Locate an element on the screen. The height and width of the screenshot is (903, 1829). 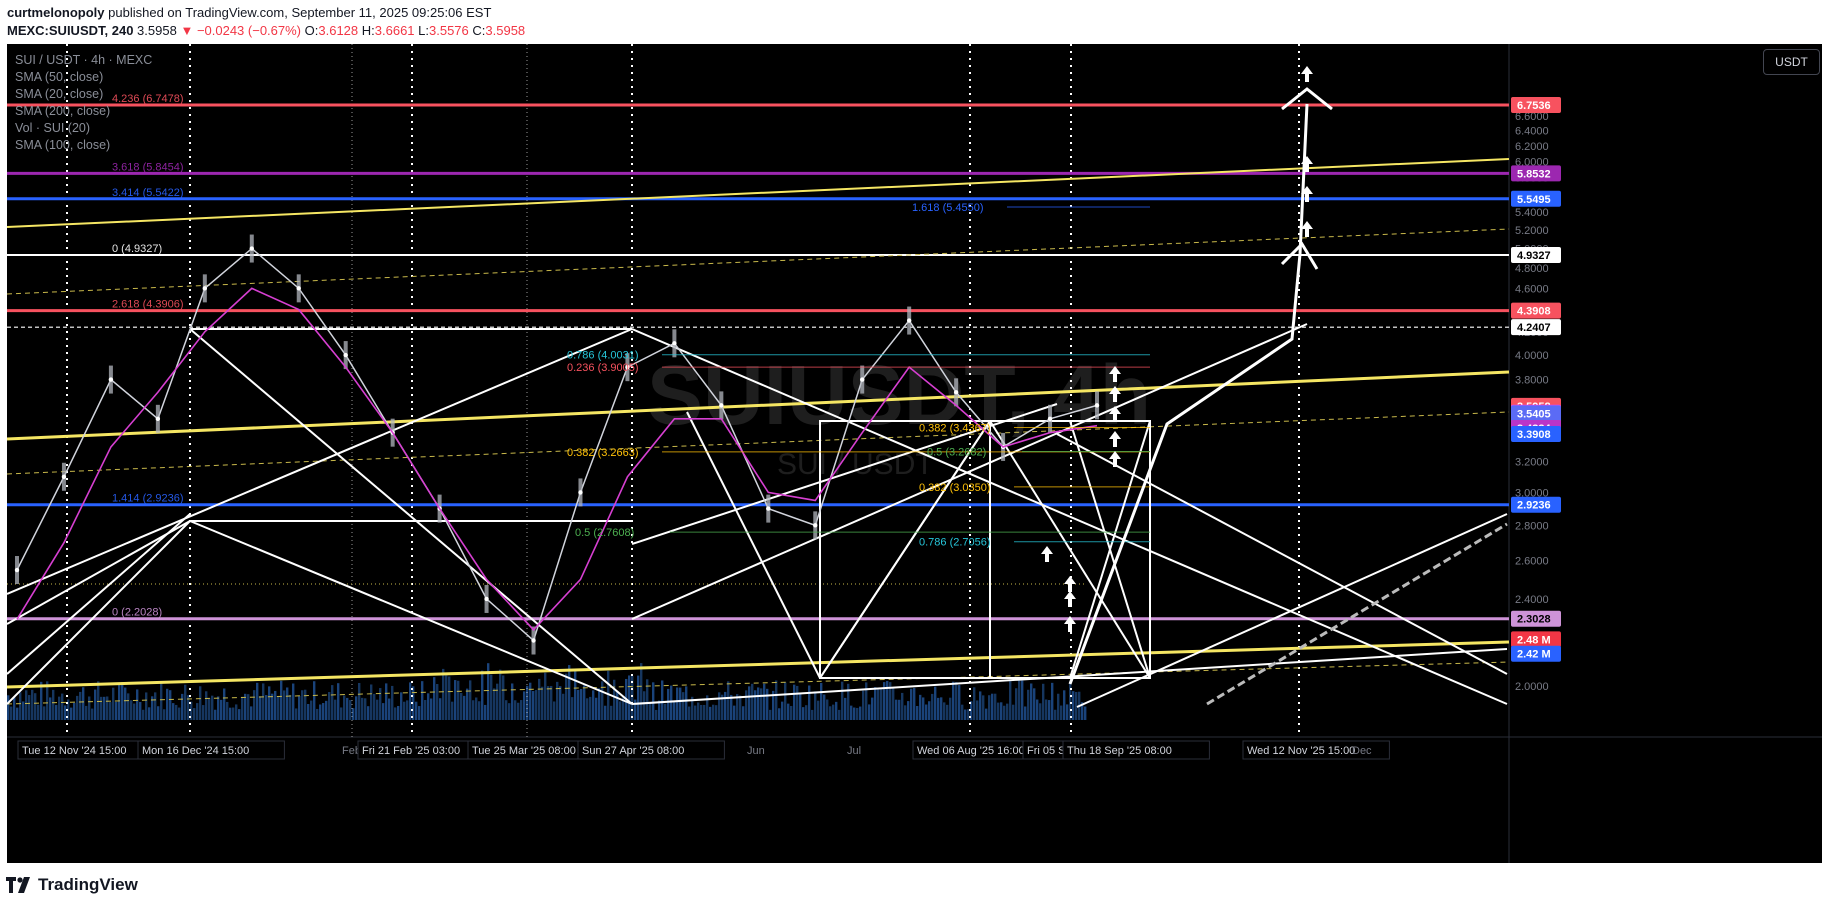
fib-label: 0.786 (2.7056) is located at coordinates (955, 543).